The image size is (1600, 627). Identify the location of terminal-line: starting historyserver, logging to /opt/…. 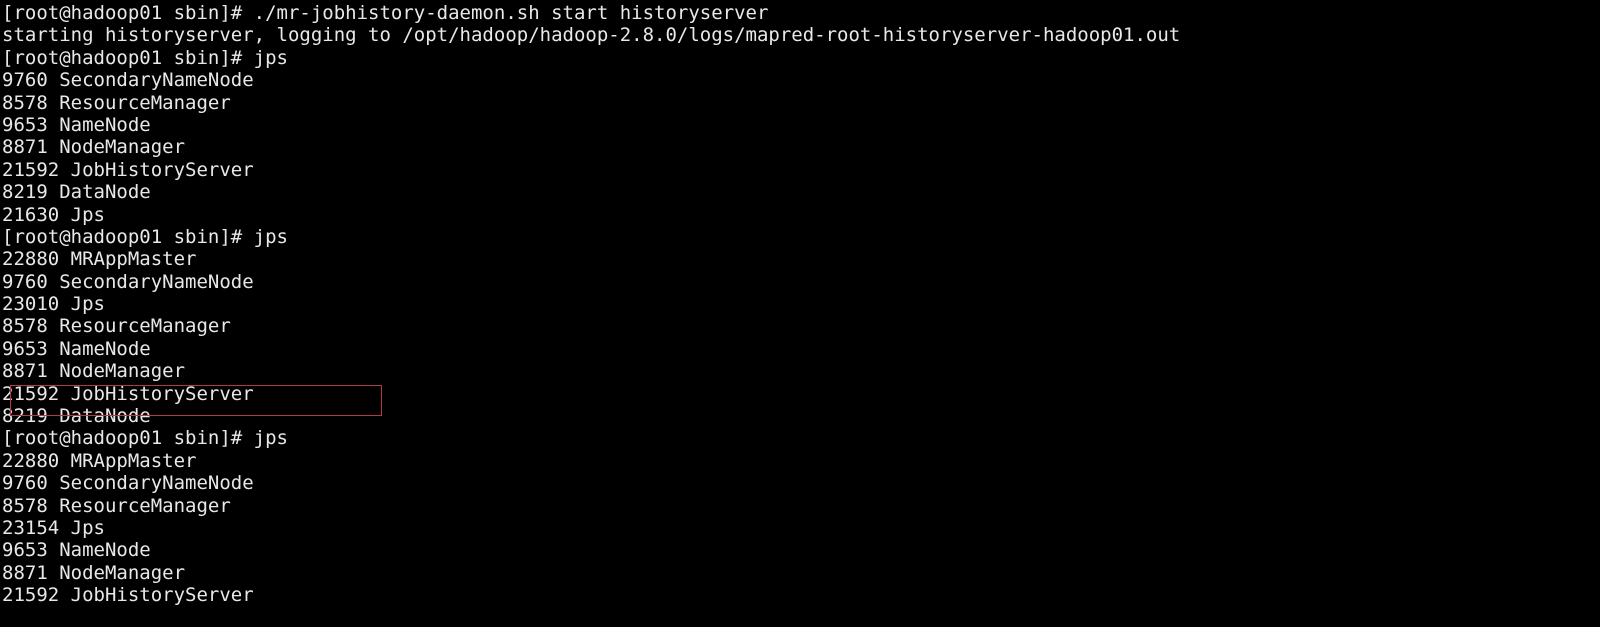
(591, 35).